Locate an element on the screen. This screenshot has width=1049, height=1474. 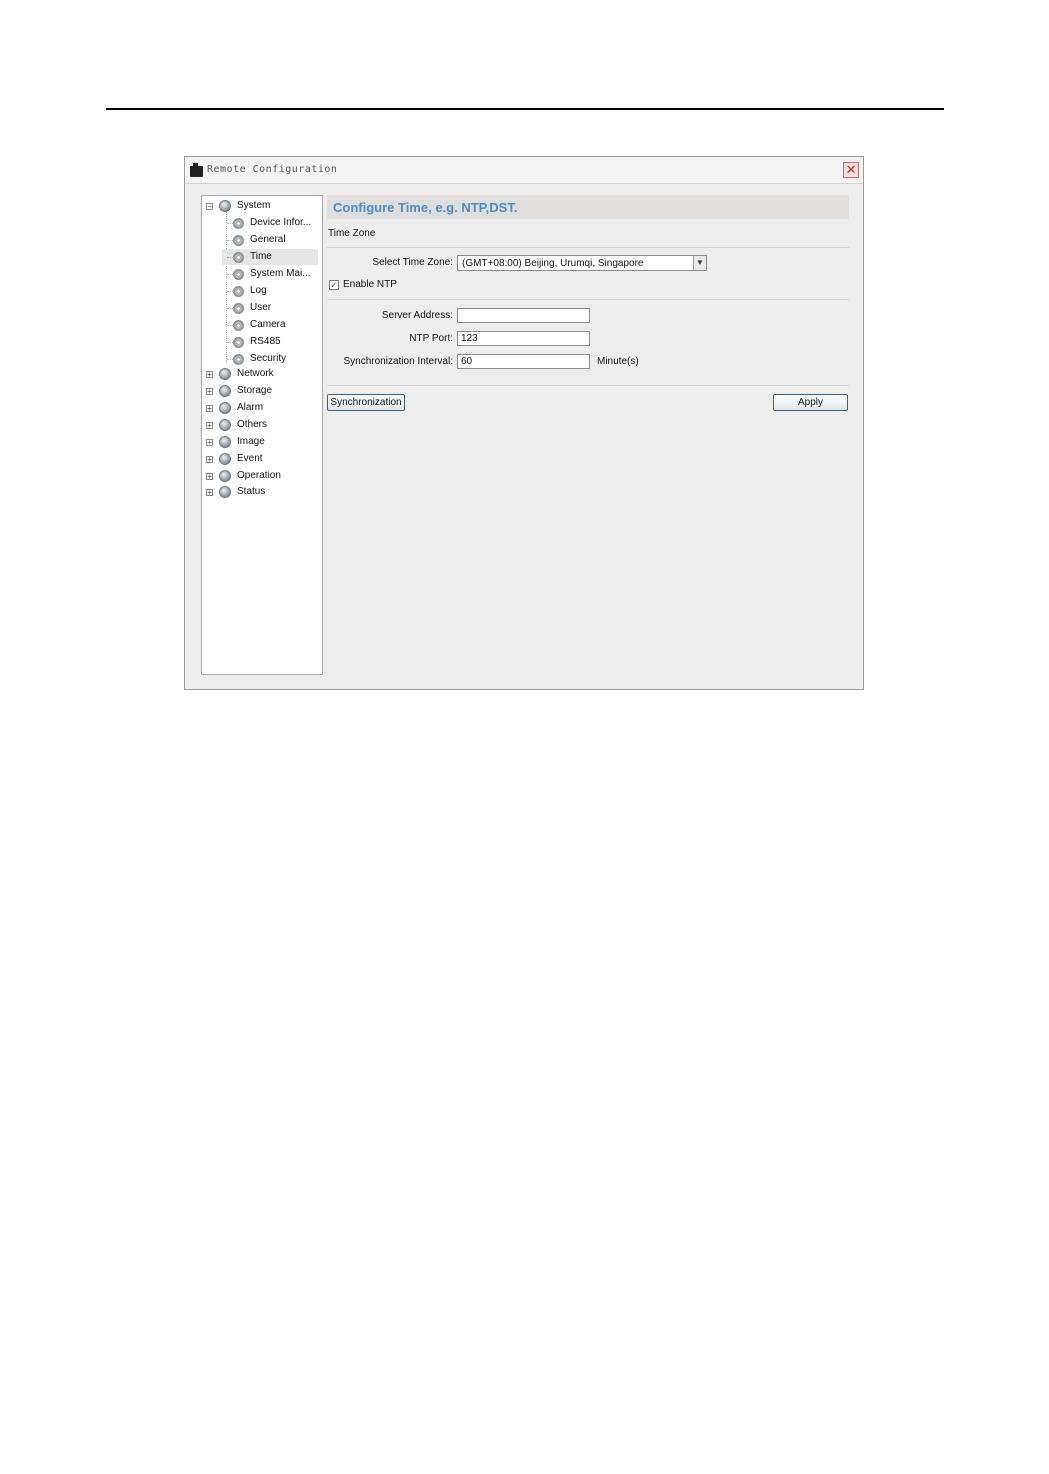
sync-interval-input: 60 is located at coordinates (523, 361).